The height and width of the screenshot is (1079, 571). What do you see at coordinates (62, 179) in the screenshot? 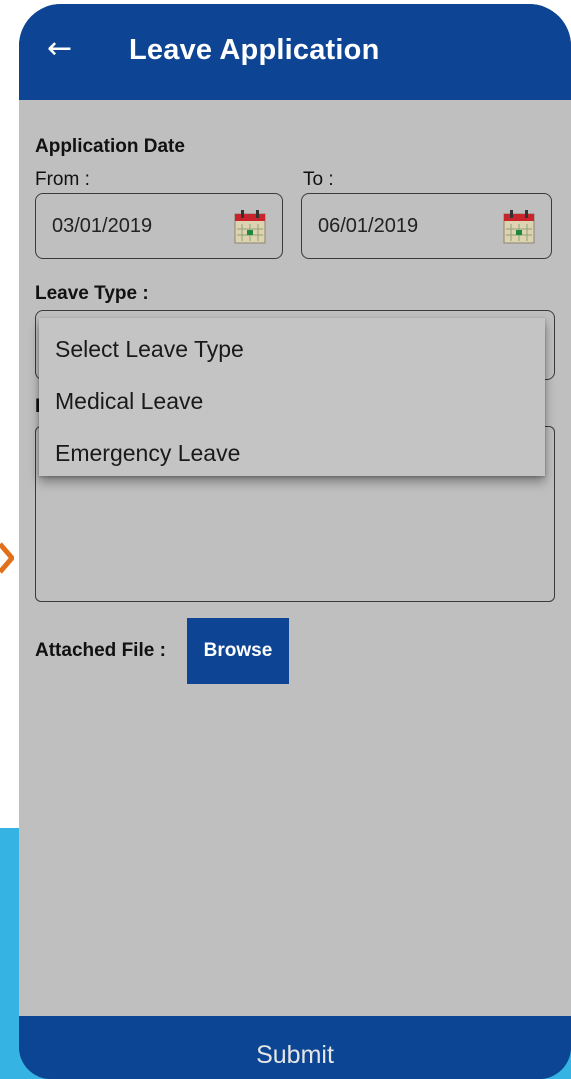
I see `from-label: From :` at bounding box center [62, 179].